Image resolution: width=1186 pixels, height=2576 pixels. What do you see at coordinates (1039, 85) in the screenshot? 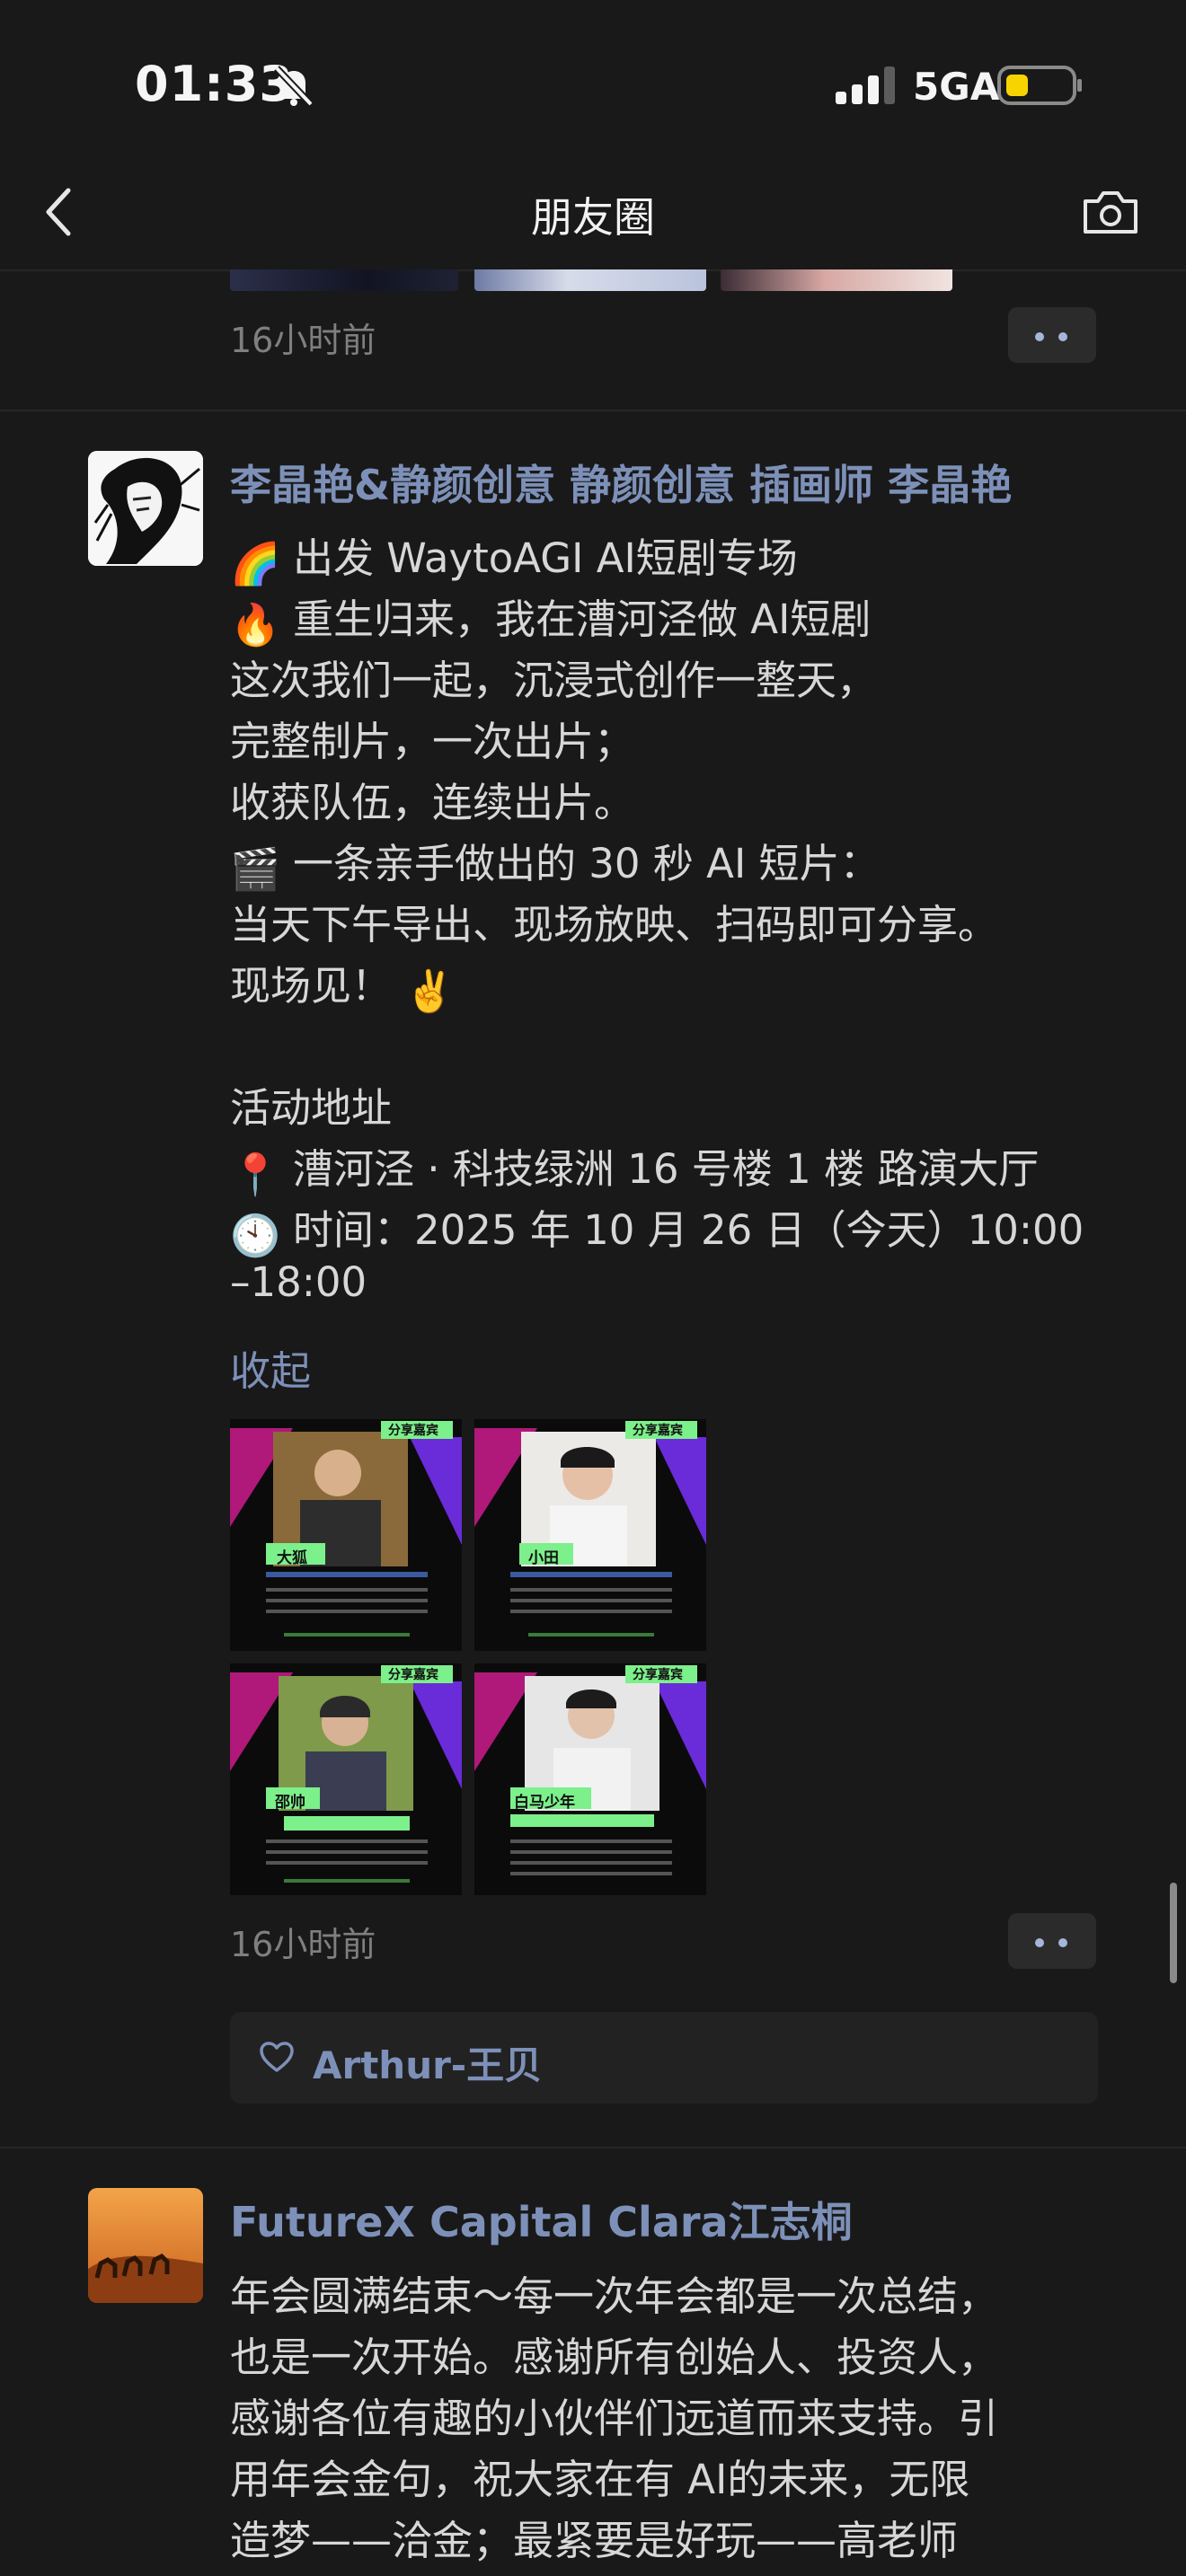
I see `battery-icon` at bounding box center [1039, 85].